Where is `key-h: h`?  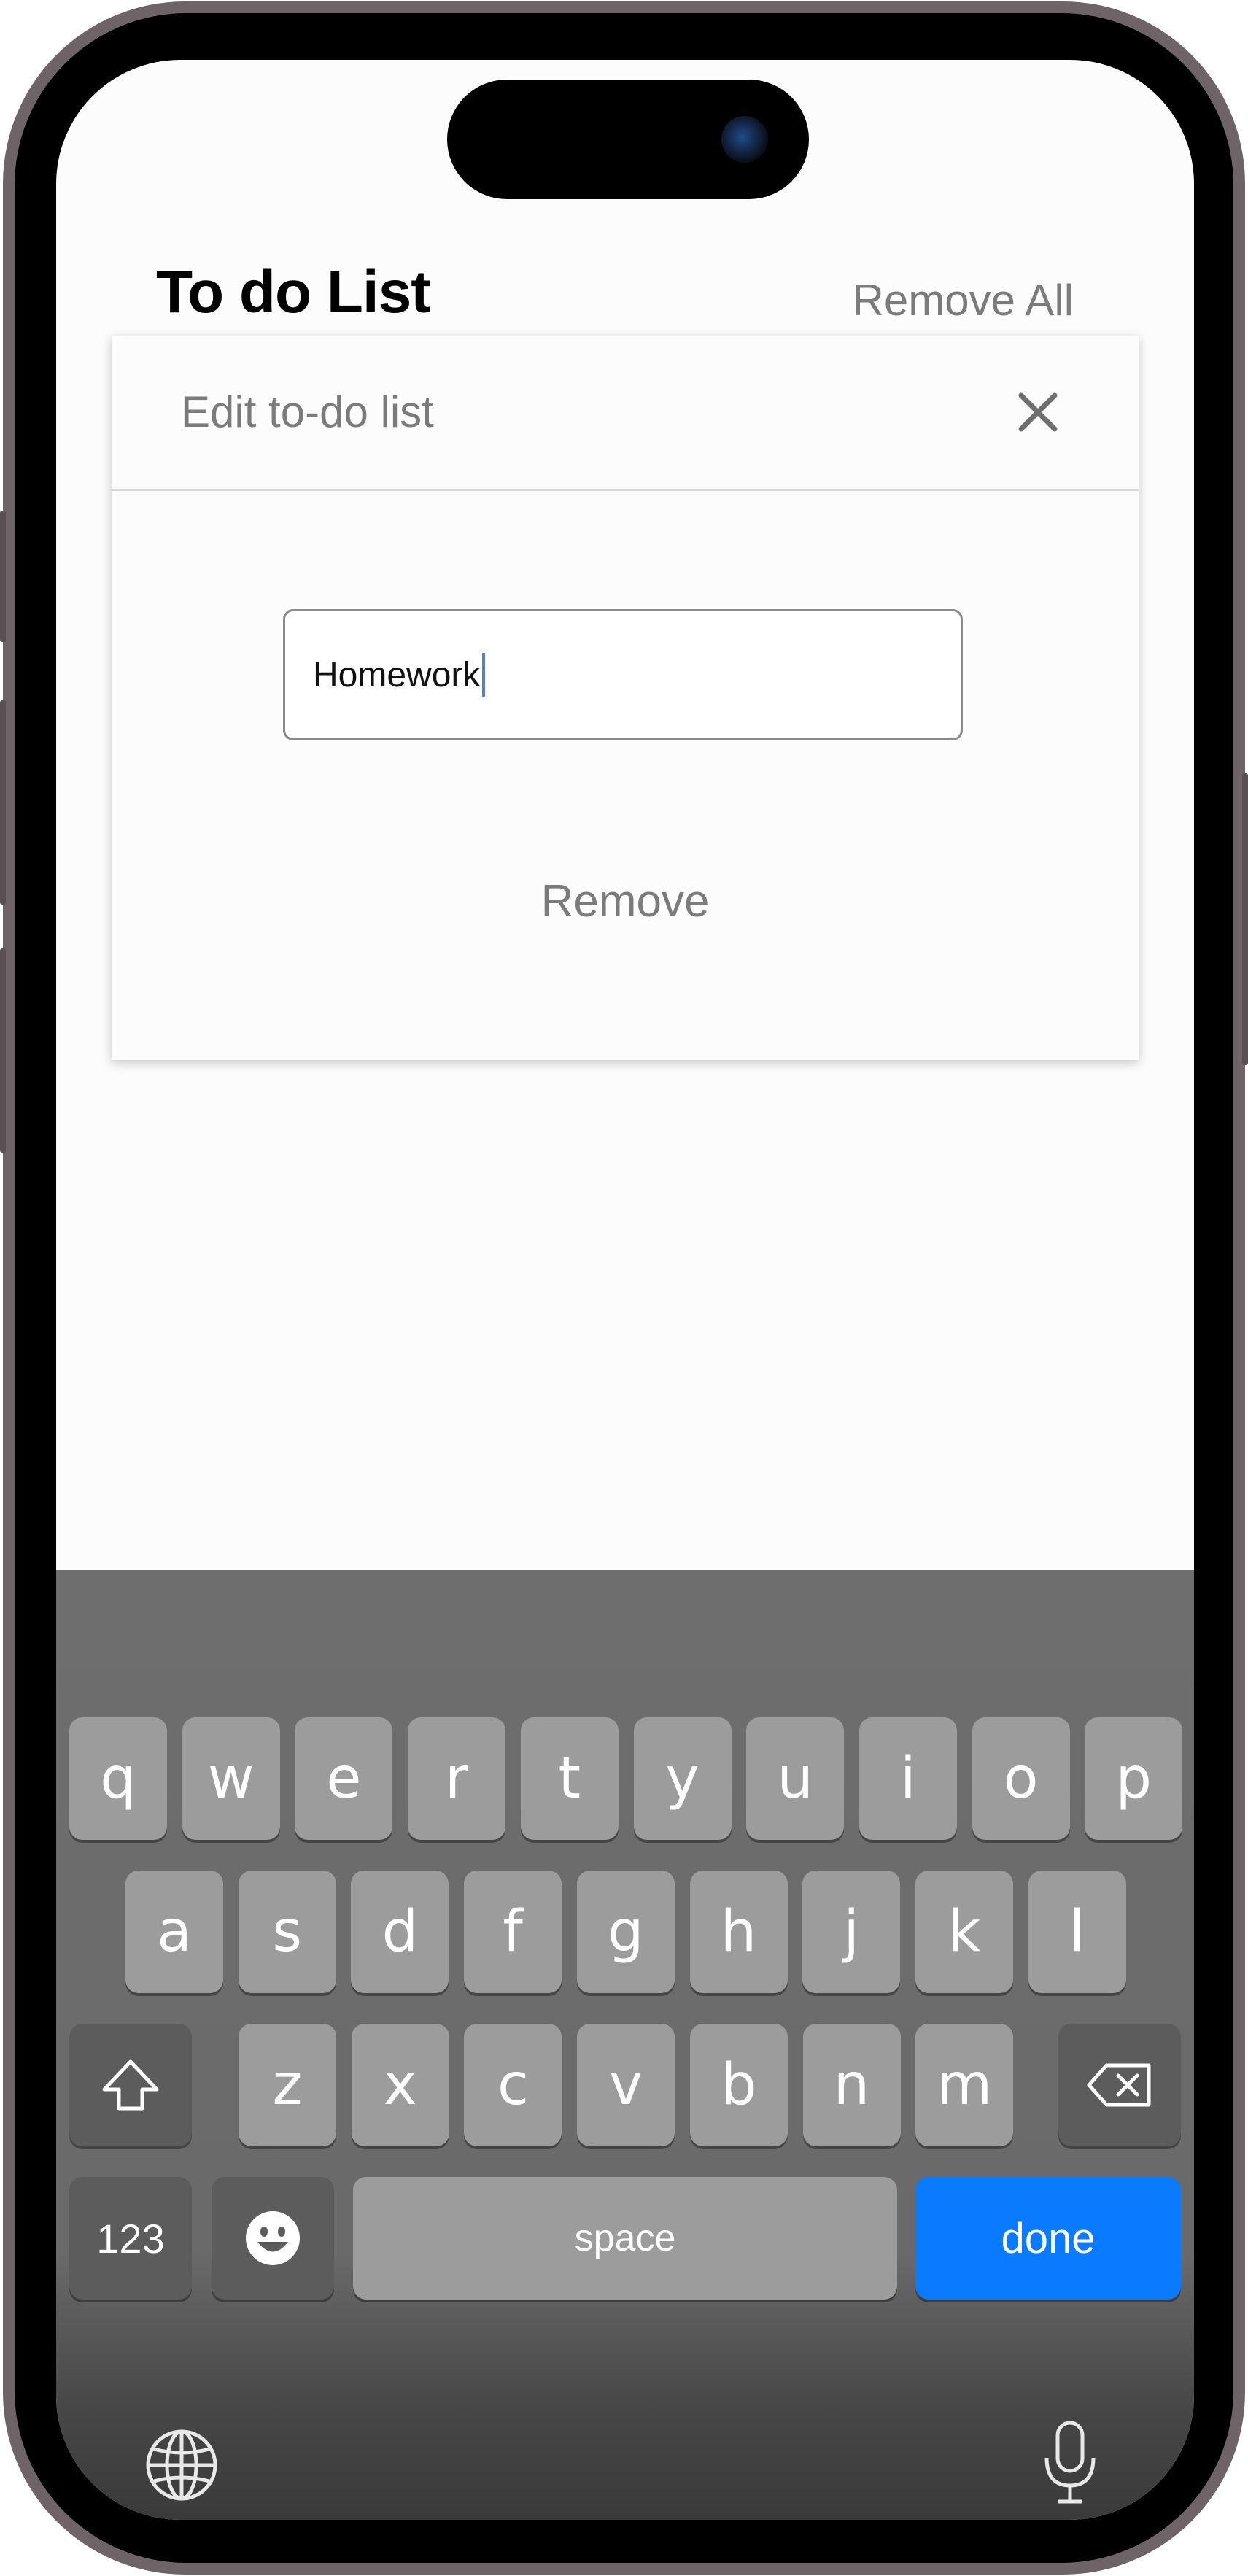
key-h: h is located at coordinates (738, 1932).